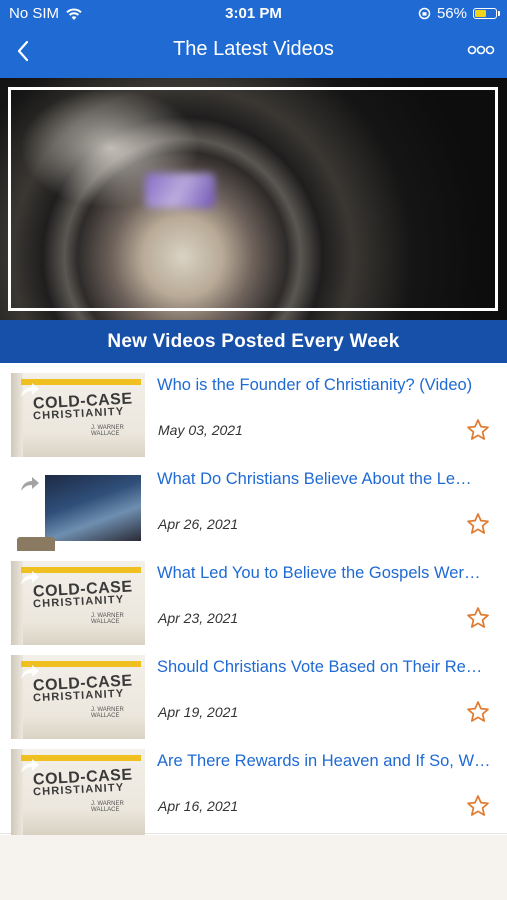 This screenshot has height=900, width=507. What do you see at coordinates (253, 341) in the screenshot?
I see `banner: New Videos Posted Every Week` at bounding box center [253, 341].